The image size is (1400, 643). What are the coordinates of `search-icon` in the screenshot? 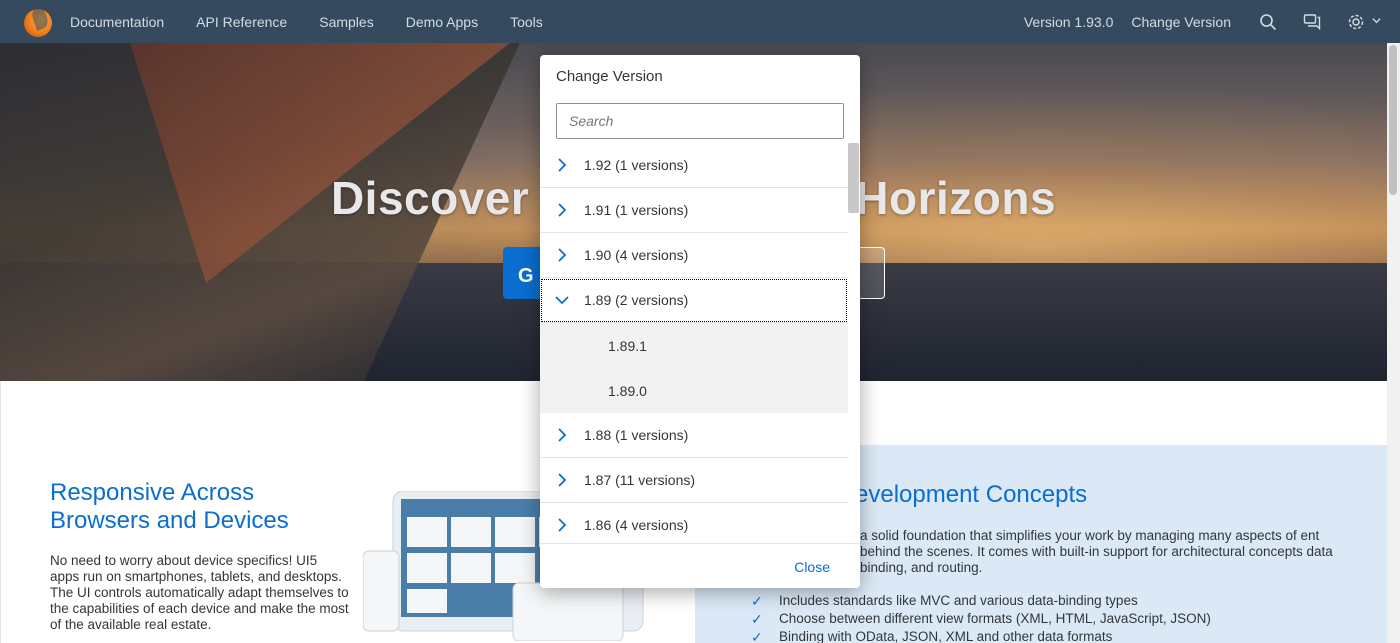 It's located at (1268, 22).